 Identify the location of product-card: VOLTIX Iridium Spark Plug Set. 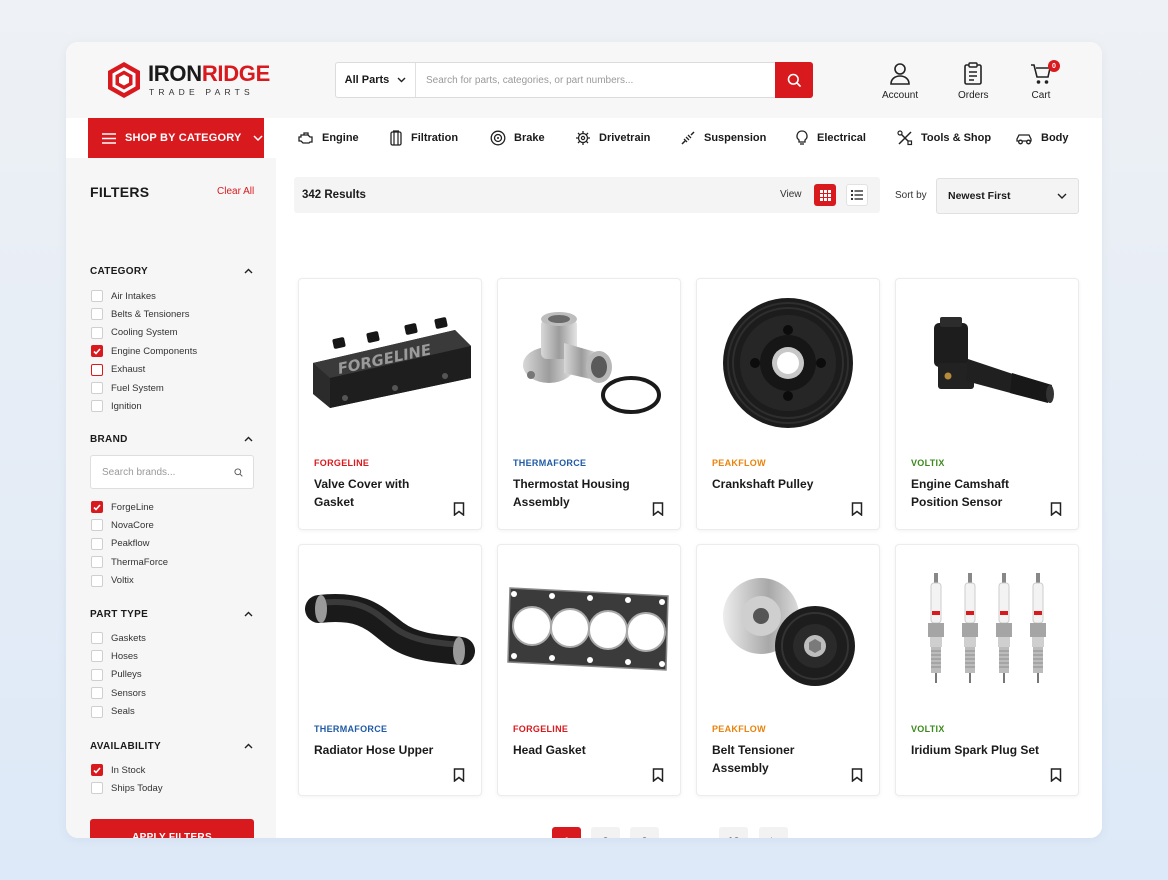
(987, 670).